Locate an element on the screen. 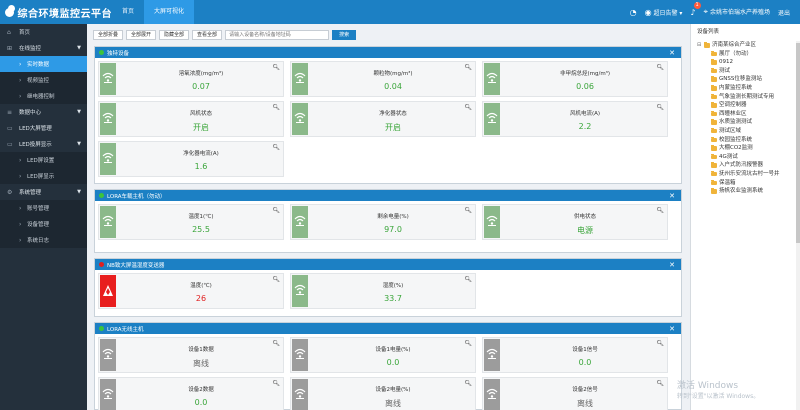 This screenshot has width=800, height=410. device-panel-header: NB致大屏温湿度变送器 ✕ is located at coordinates (388, 264).